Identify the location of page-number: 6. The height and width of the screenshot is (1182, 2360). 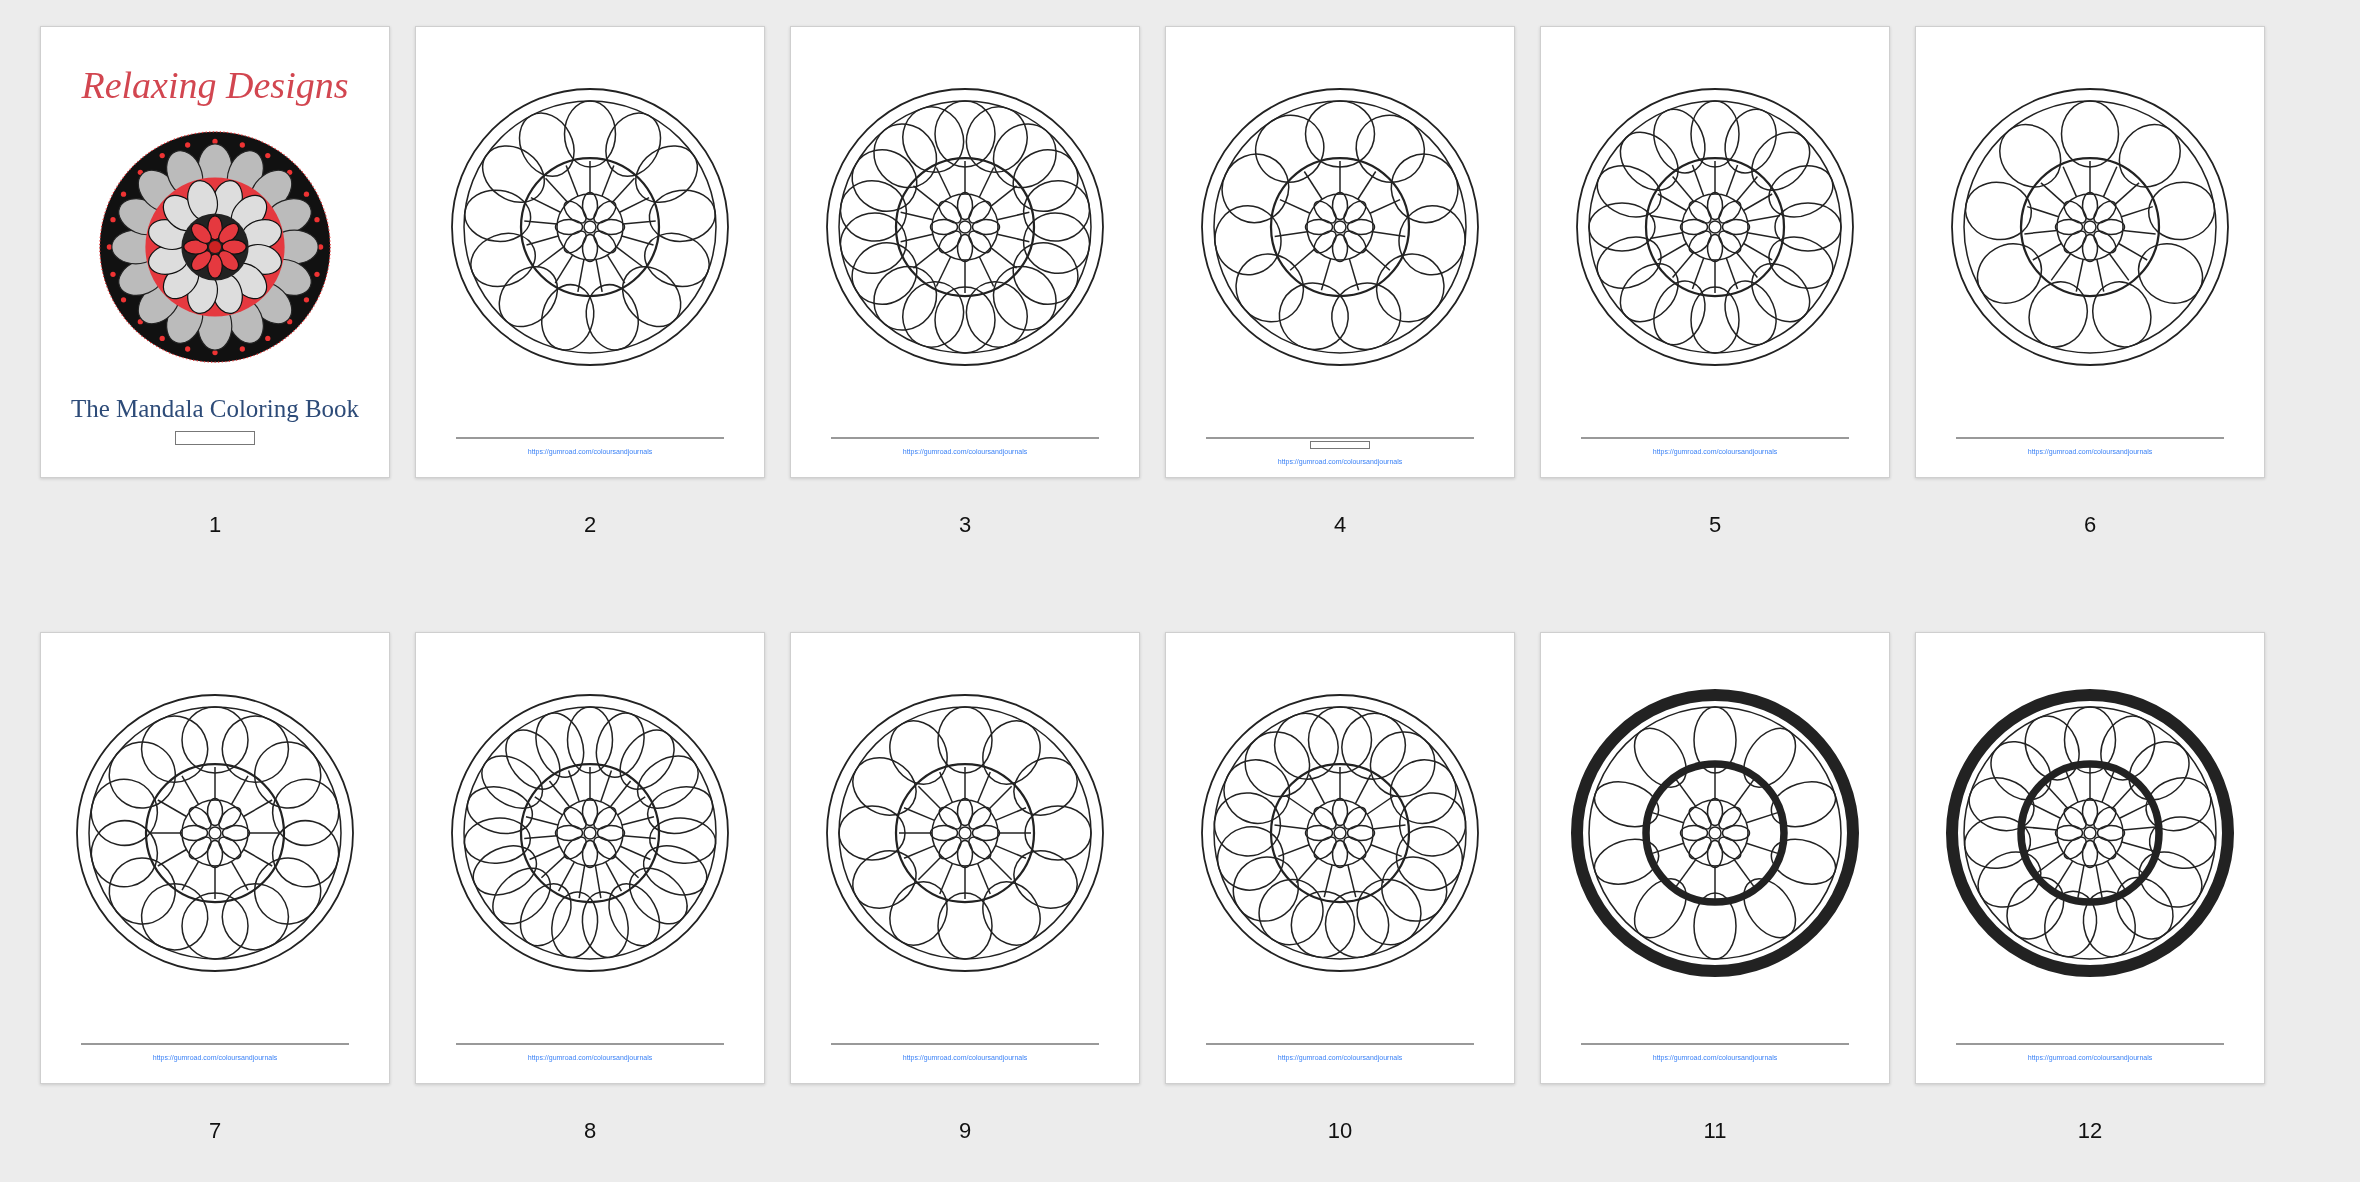
(2090, 525).